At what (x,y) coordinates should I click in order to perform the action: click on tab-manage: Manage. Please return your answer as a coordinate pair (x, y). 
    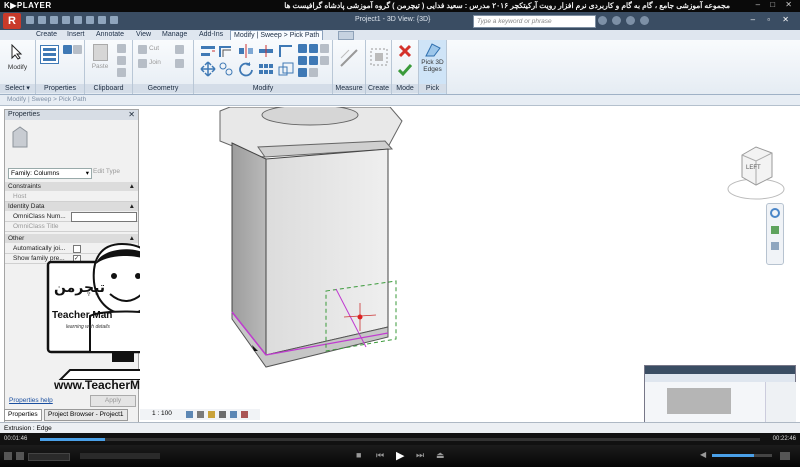
    Looking at the image, I should click on (174, 35).